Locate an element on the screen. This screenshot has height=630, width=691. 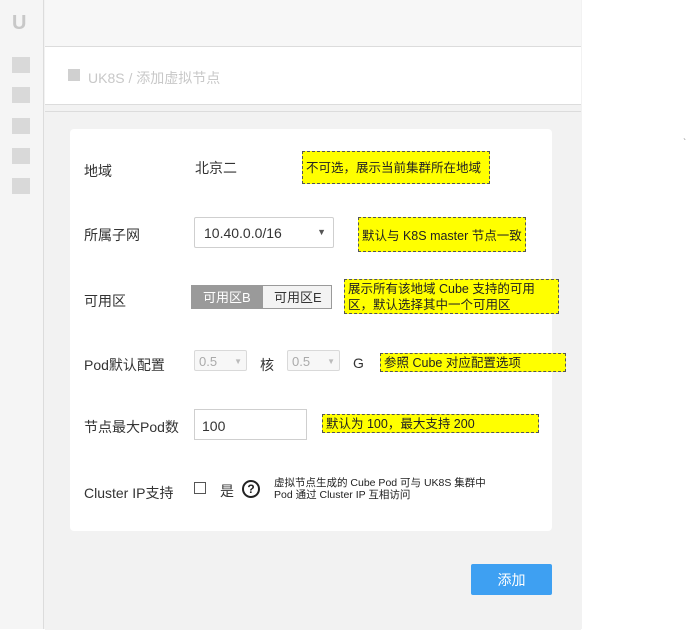
pod-memory-value: 0.5 is located at coordinates (301, 361).